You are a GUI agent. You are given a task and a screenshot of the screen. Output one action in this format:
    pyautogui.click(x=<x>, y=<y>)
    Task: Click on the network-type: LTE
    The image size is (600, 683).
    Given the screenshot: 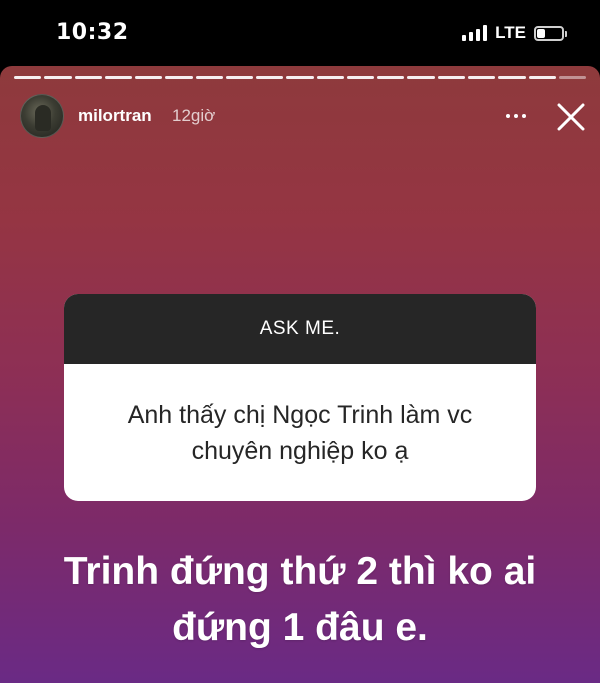 What is the action you would take?
    pyautogui.click(x=510, y=32)
    